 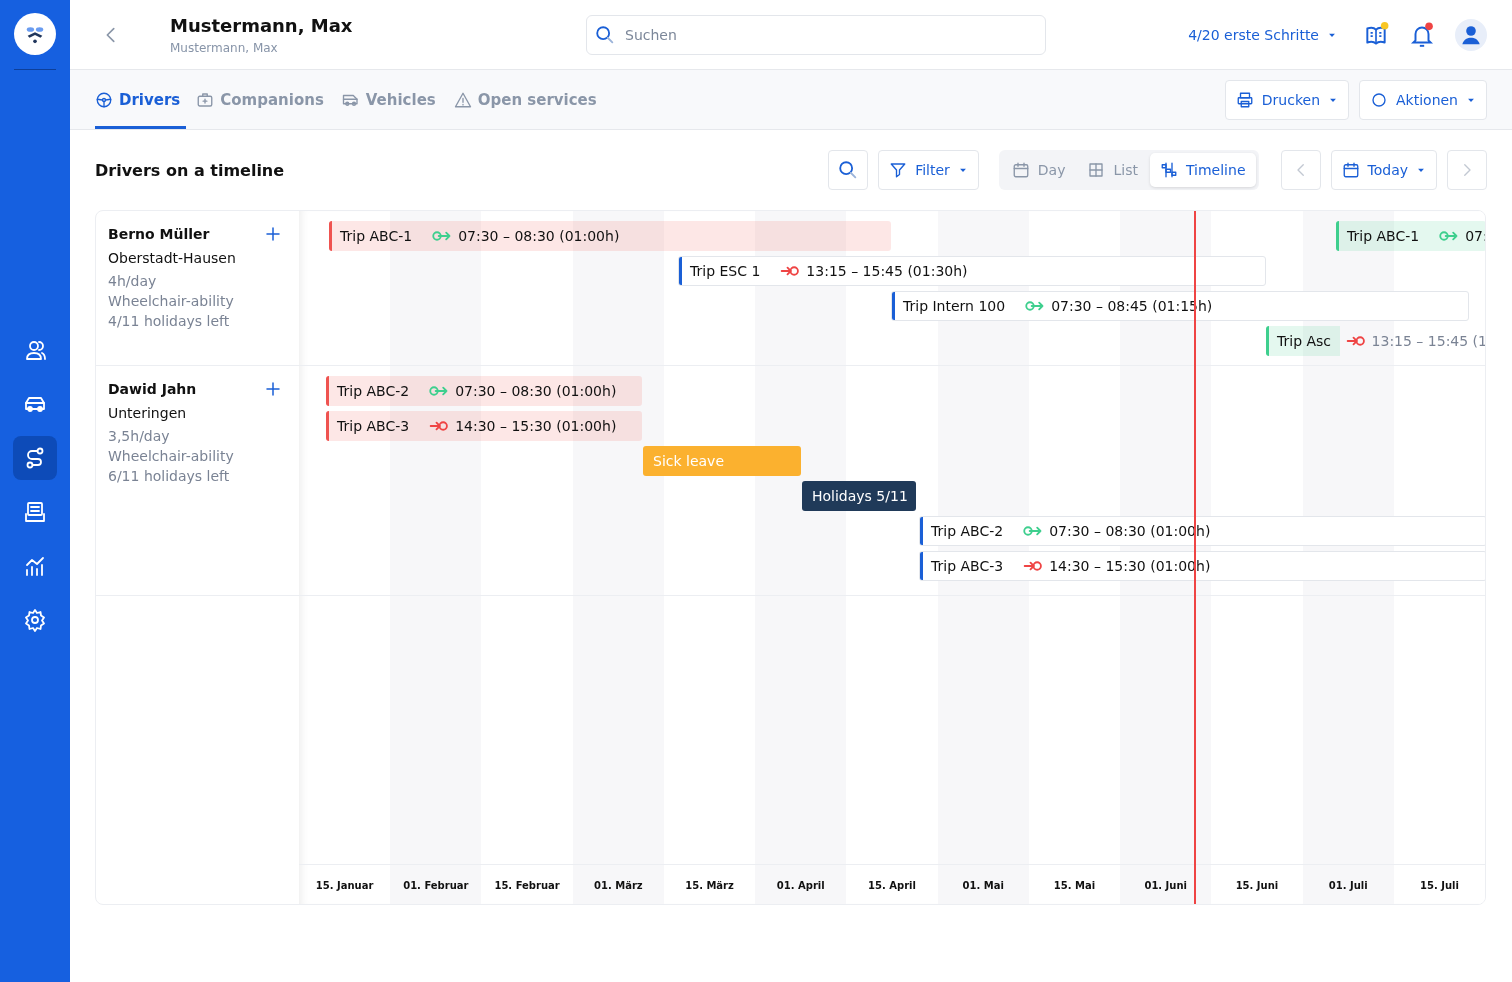 What do you see at coordinates (610, 236) in the screenshot?
I see `trip-bar: Trip ABC-1 07:30 – 08:30 (01:00h)` at bounding box center [610, 236].